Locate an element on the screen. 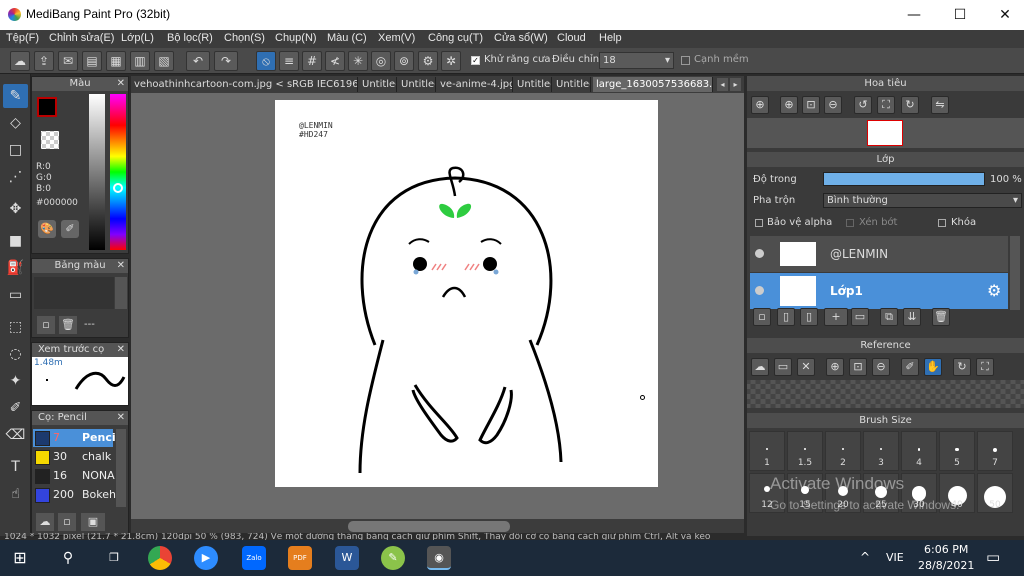  operation-tool-icon: ☝ is located at coordinates (15, 494).